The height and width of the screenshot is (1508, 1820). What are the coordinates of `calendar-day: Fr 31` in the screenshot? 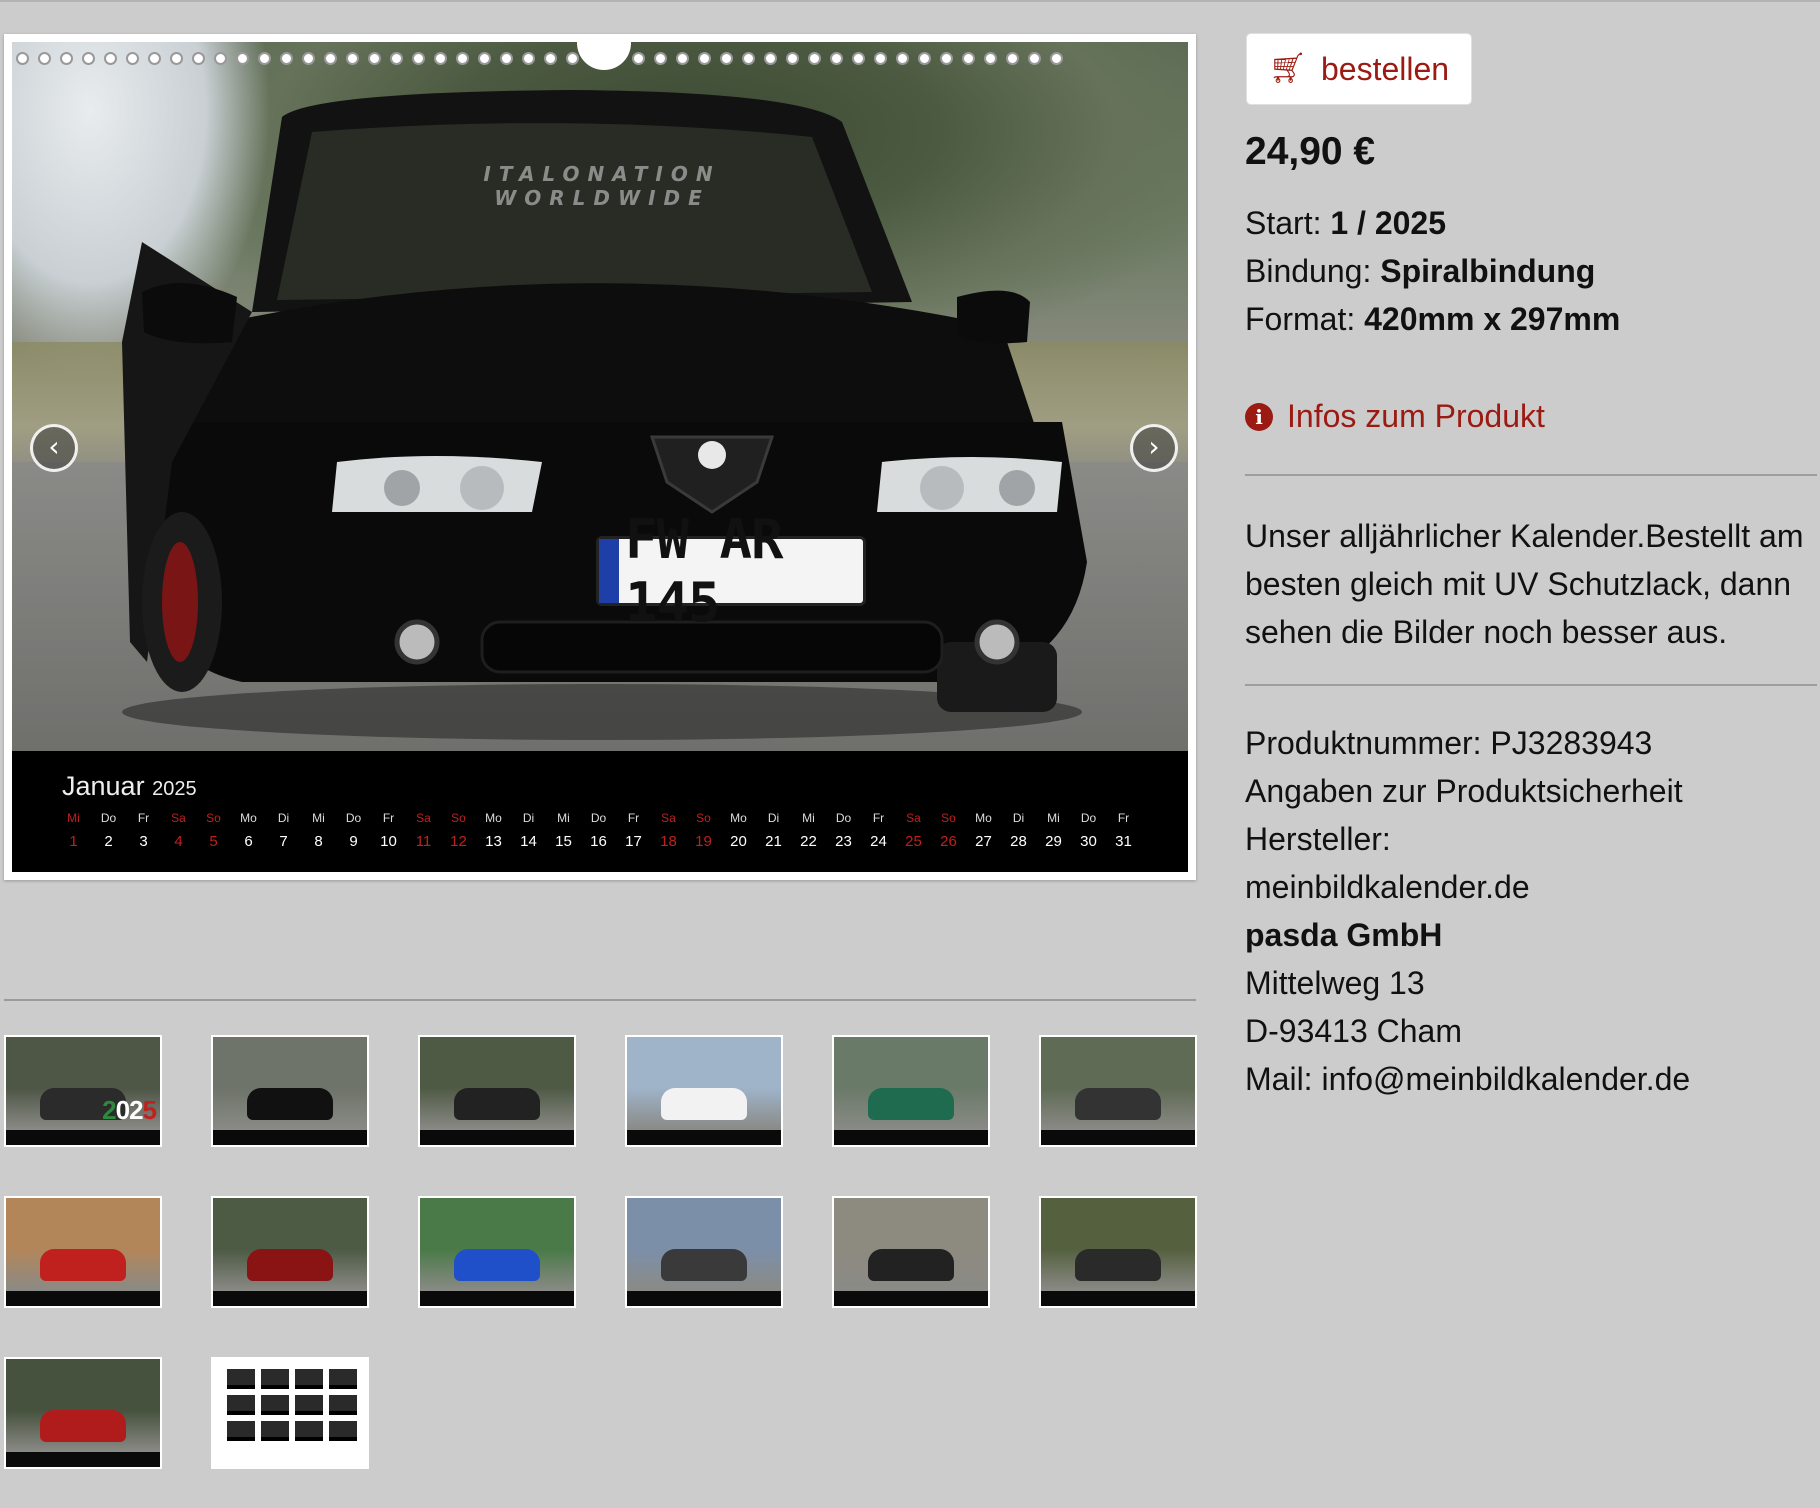 It's located at (1123, 830).